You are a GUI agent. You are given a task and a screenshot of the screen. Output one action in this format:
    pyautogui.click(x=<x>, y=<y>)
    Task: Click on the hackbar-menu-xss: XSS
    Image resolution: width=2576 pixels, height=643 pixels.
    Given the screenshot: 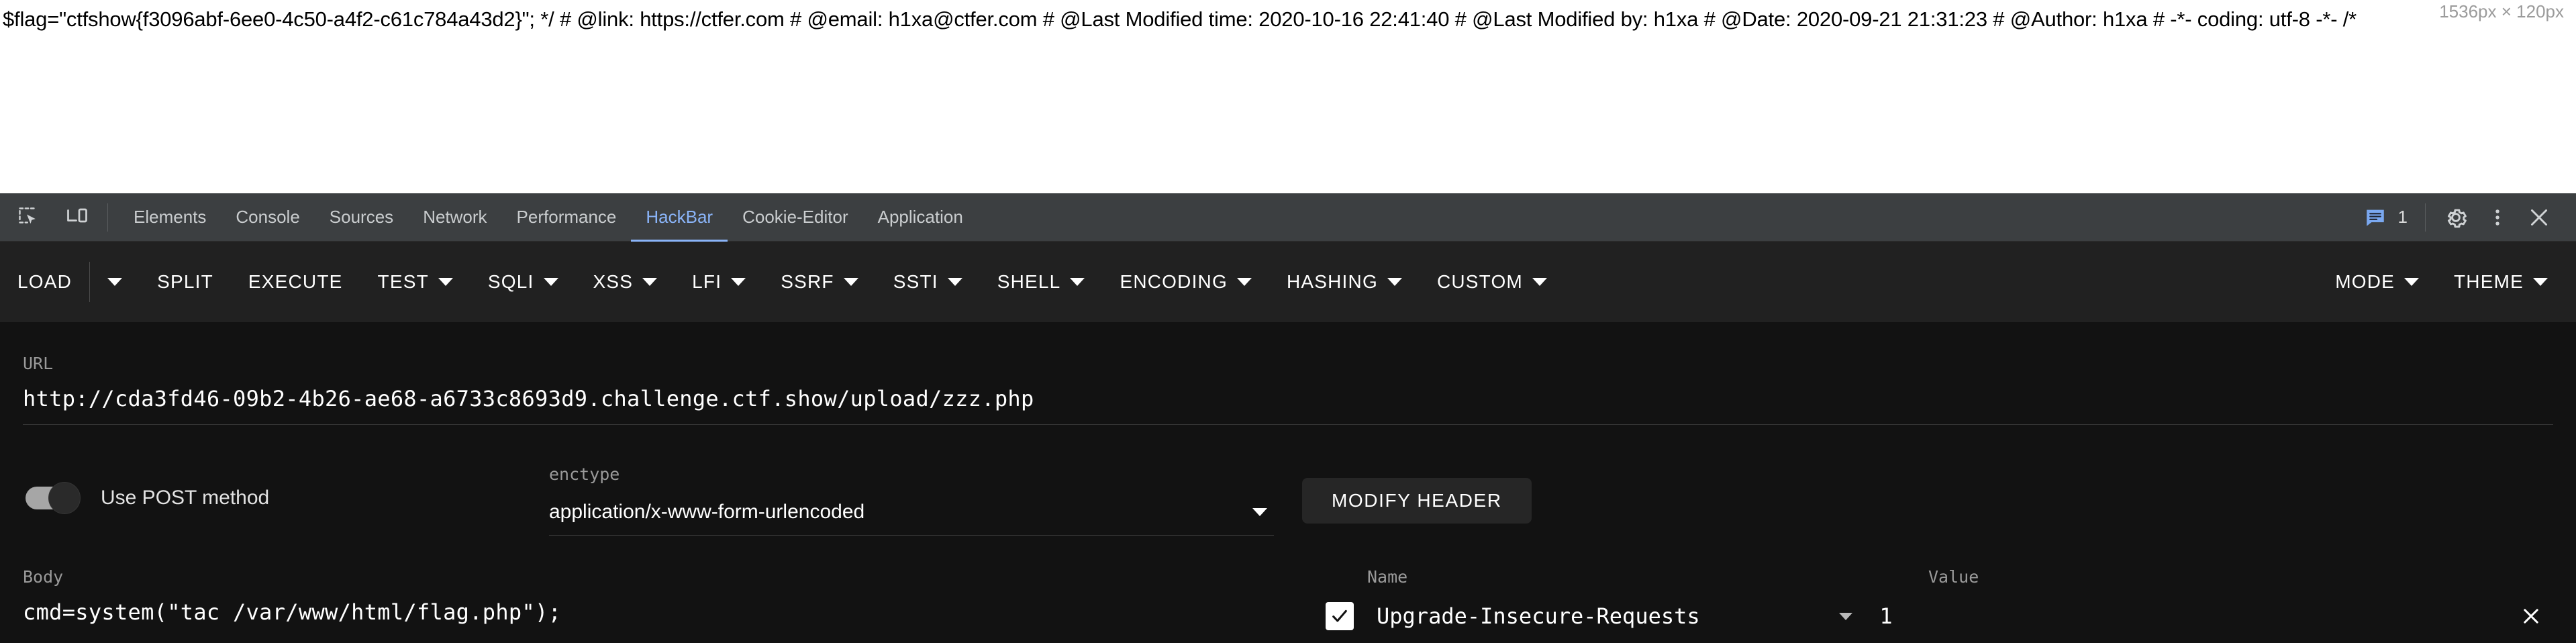 What is the action you would take?
    pyautogui.click(x=625, y=282)
    